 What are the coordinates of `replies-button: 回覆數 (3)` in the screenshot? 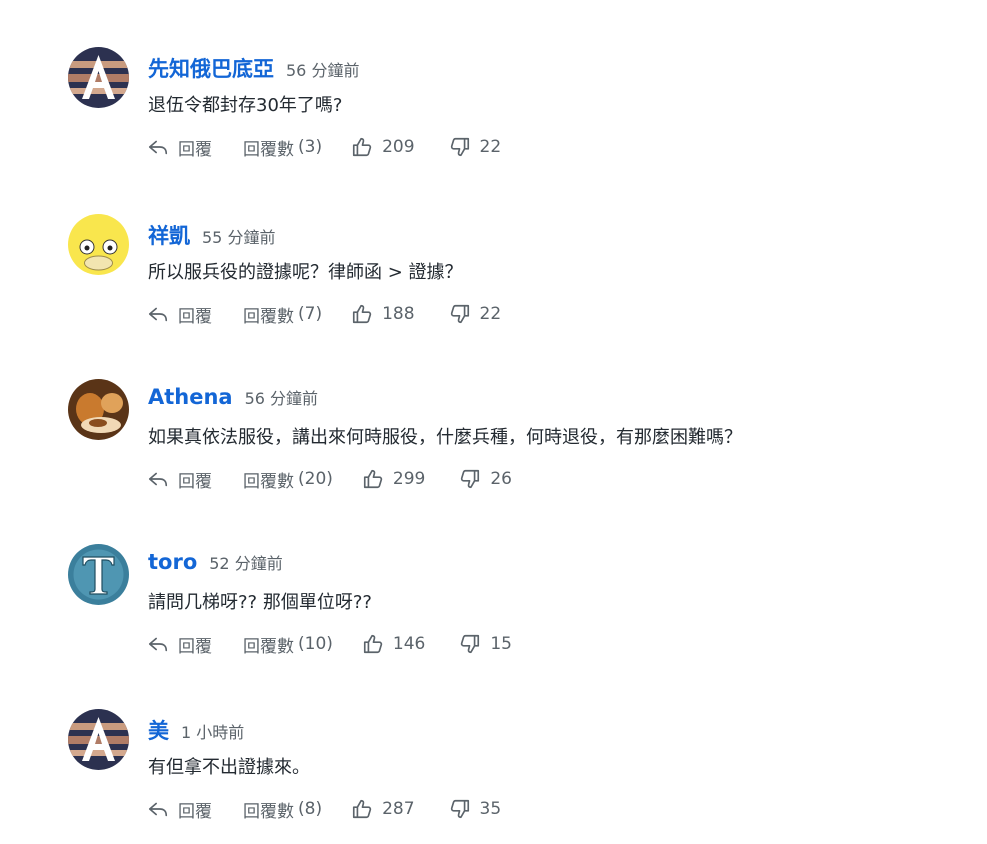 It's located at (282, 147).